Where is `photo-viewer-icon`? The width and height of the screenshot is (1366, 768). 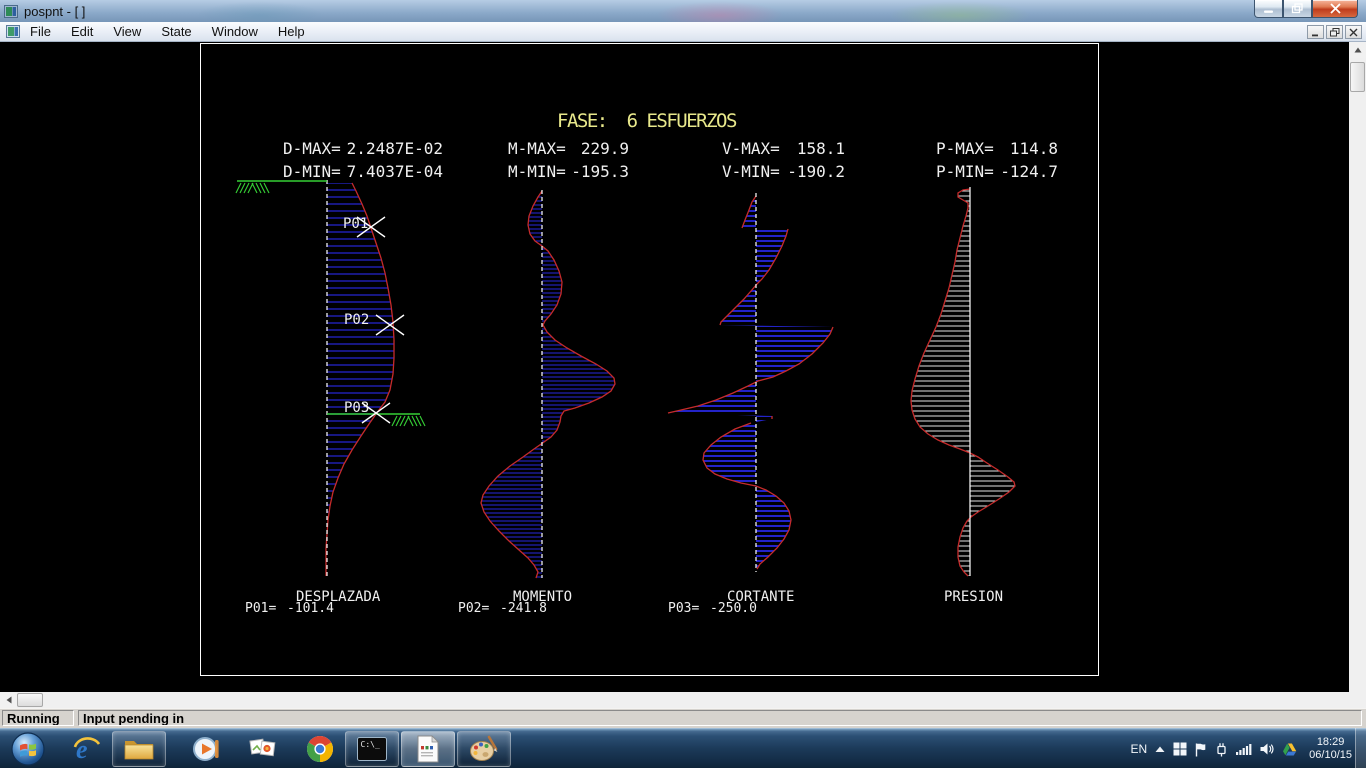 photo-viewer-icon is located at coordinates (262, 747).